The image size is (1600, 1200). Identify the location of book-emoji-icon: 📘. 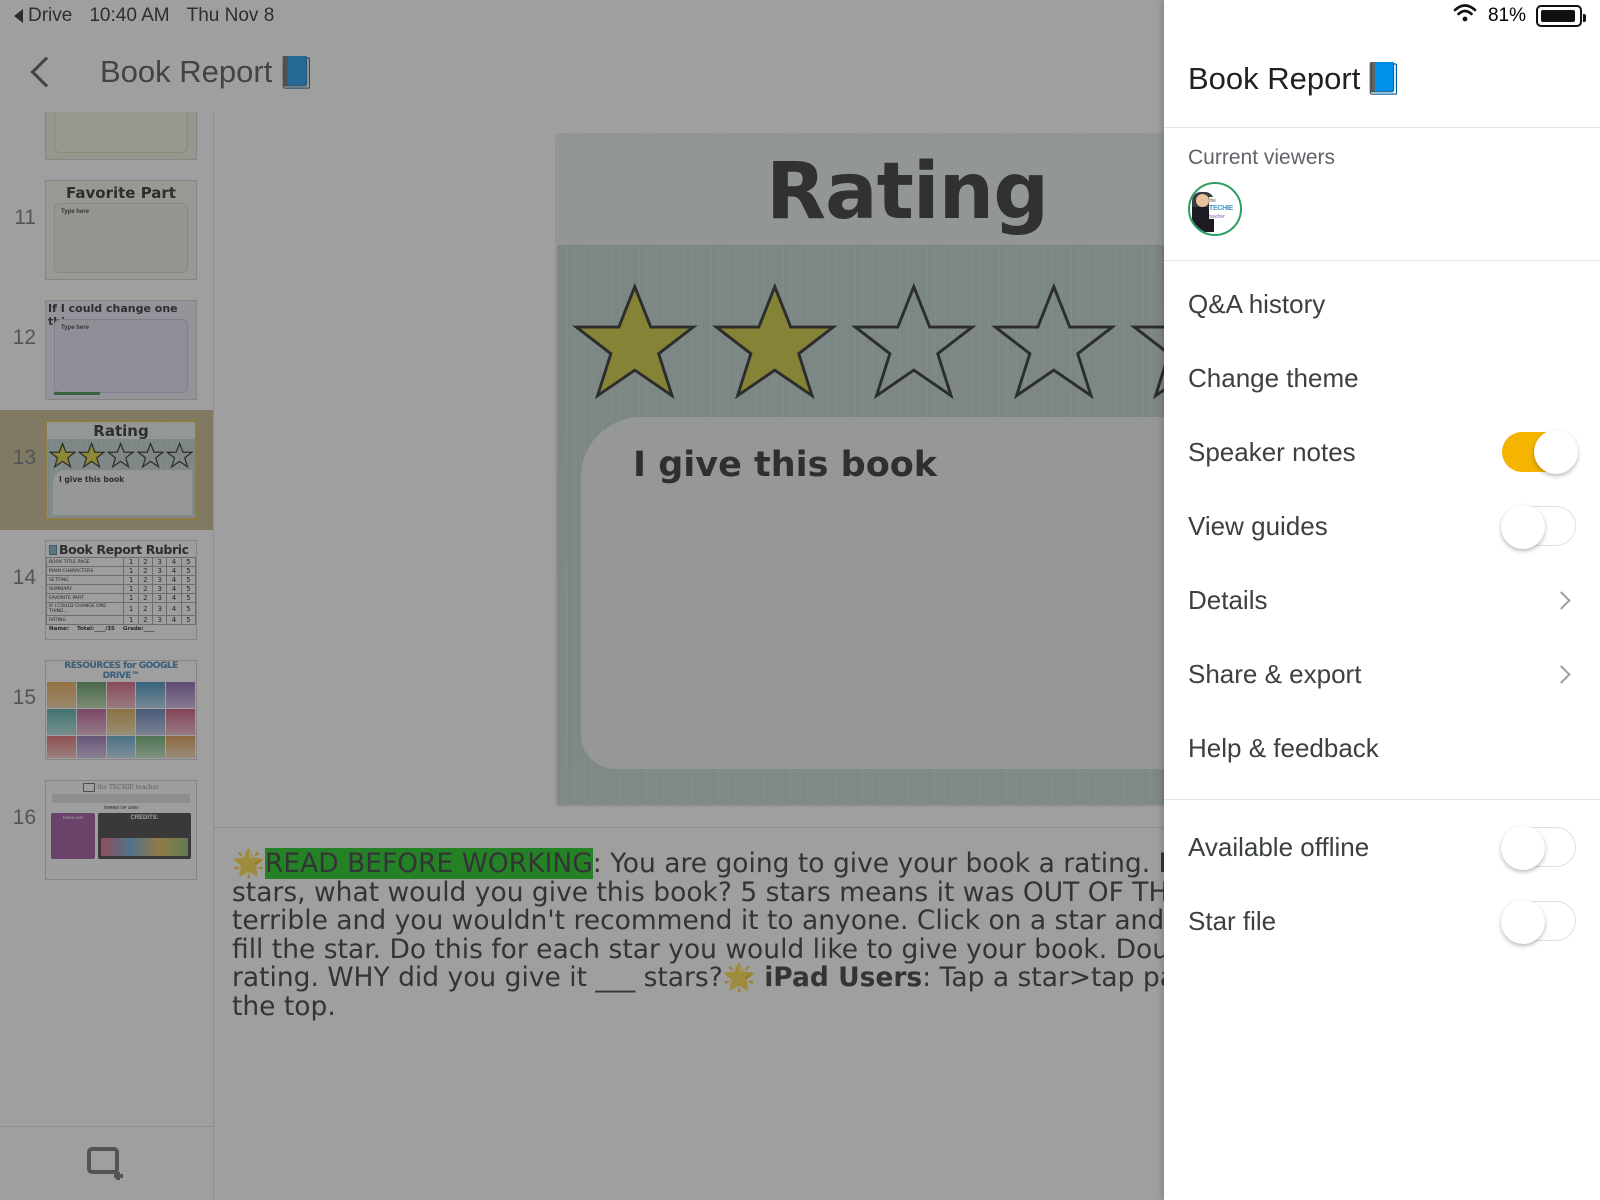
(1383, 78).